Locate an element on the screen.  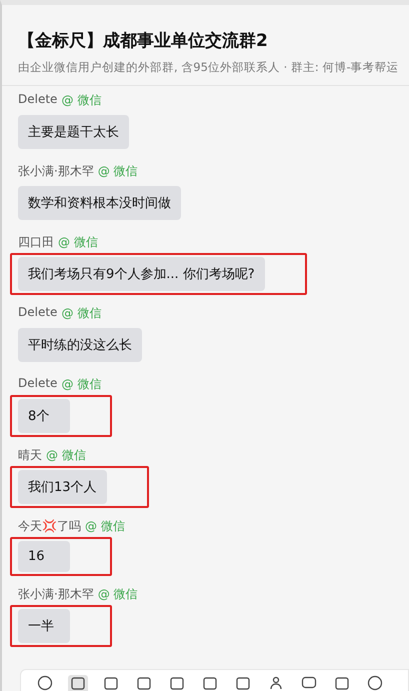
sender-name: 四口田 is located at coordinates (36, 242).